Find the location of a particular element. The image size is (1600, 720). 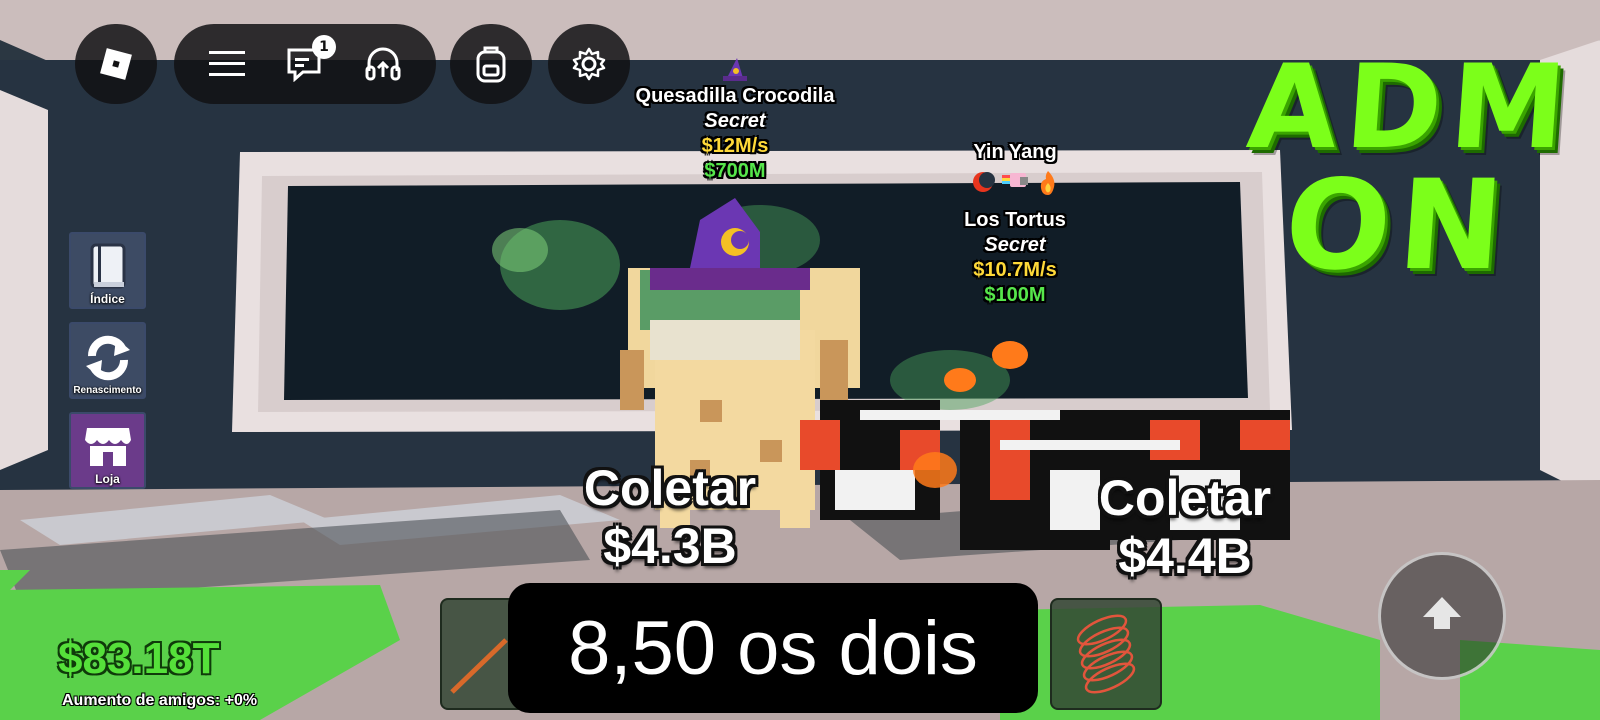

crescent-icon is located at coordinates (983, 186).